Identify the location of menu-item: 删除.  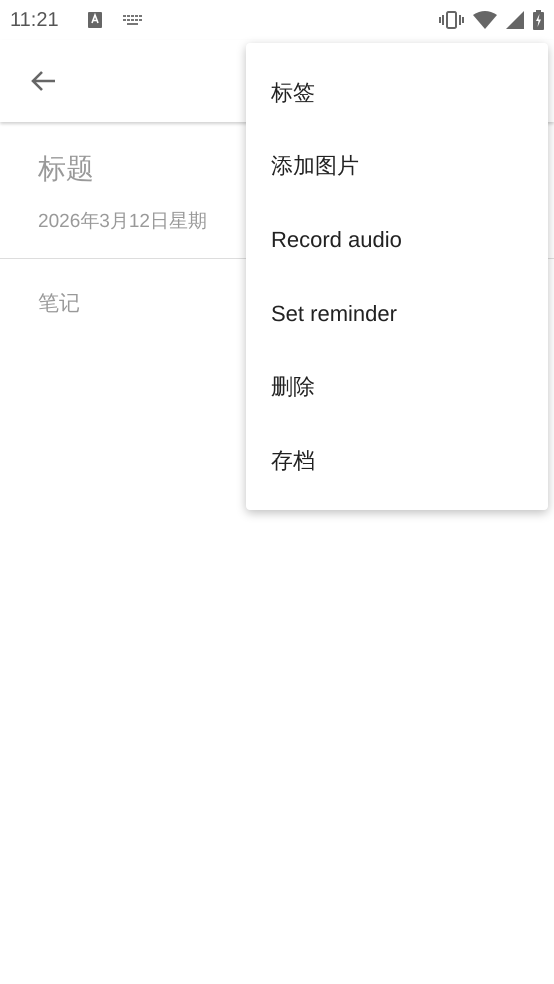
(397, 387).